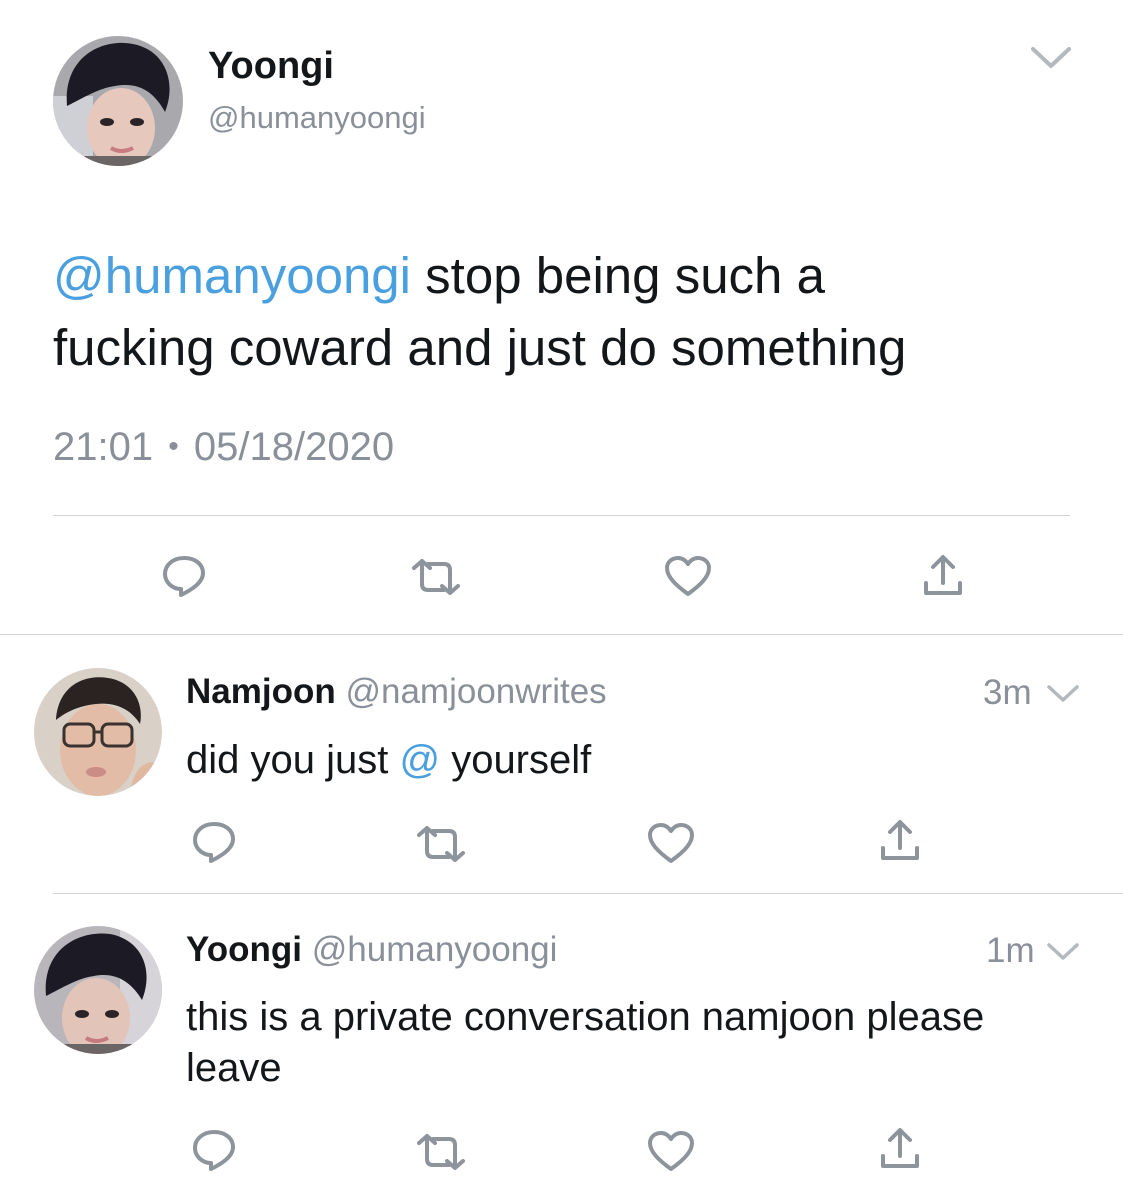 The image size is (1123, 1200). I want to click on main-author-name: Yoongi, so click(271, 66).